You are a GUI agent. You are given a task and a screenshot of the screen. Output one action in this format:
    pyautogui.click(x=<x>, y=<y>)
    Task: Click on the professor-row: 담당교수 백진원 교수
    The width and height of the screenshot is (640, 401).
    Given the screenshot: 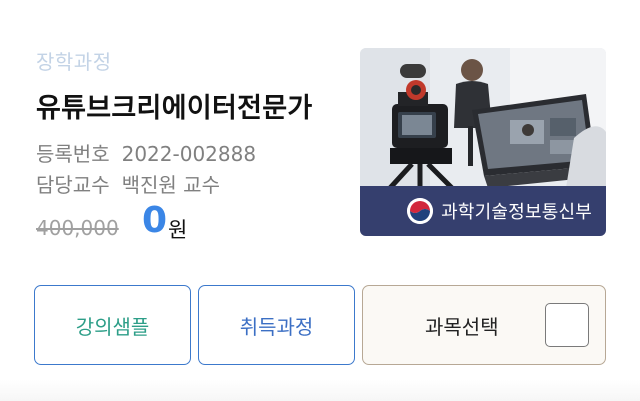 What is the action you would take?
    pyautogui.click(x=128, y=183)
    